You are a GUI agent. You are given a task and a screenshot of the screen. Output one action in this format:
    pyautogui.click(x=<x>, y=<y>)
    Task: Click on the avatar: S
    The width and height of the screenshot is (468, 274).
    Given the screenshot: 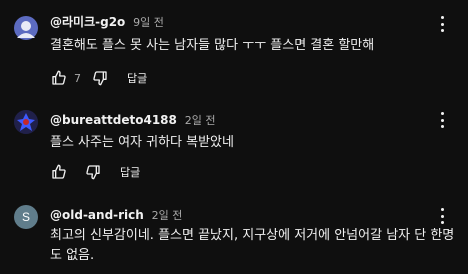 What is the action you would take?
    pyautogui.click(x=26, y=217)
    